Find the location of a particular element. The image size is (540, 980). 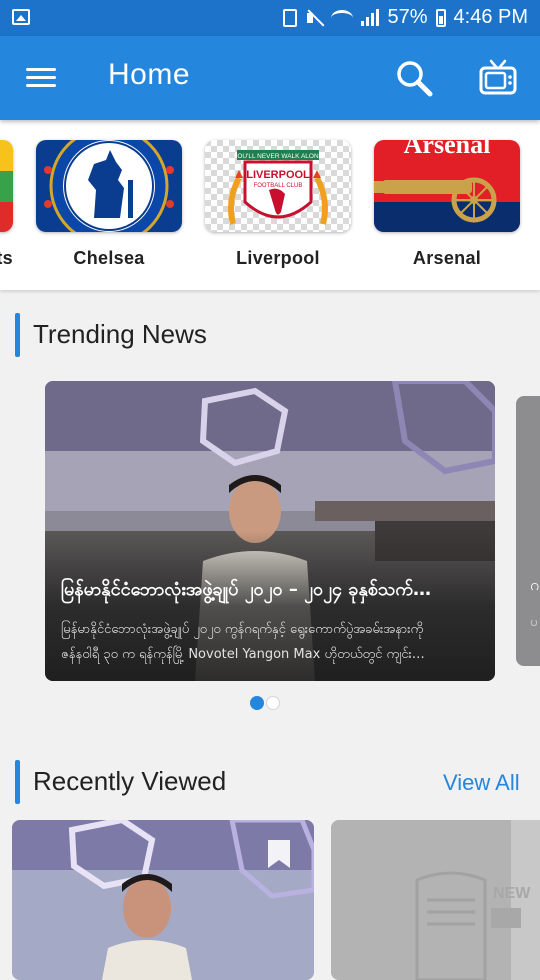

menu-icon is located at coordinates (42, 78).